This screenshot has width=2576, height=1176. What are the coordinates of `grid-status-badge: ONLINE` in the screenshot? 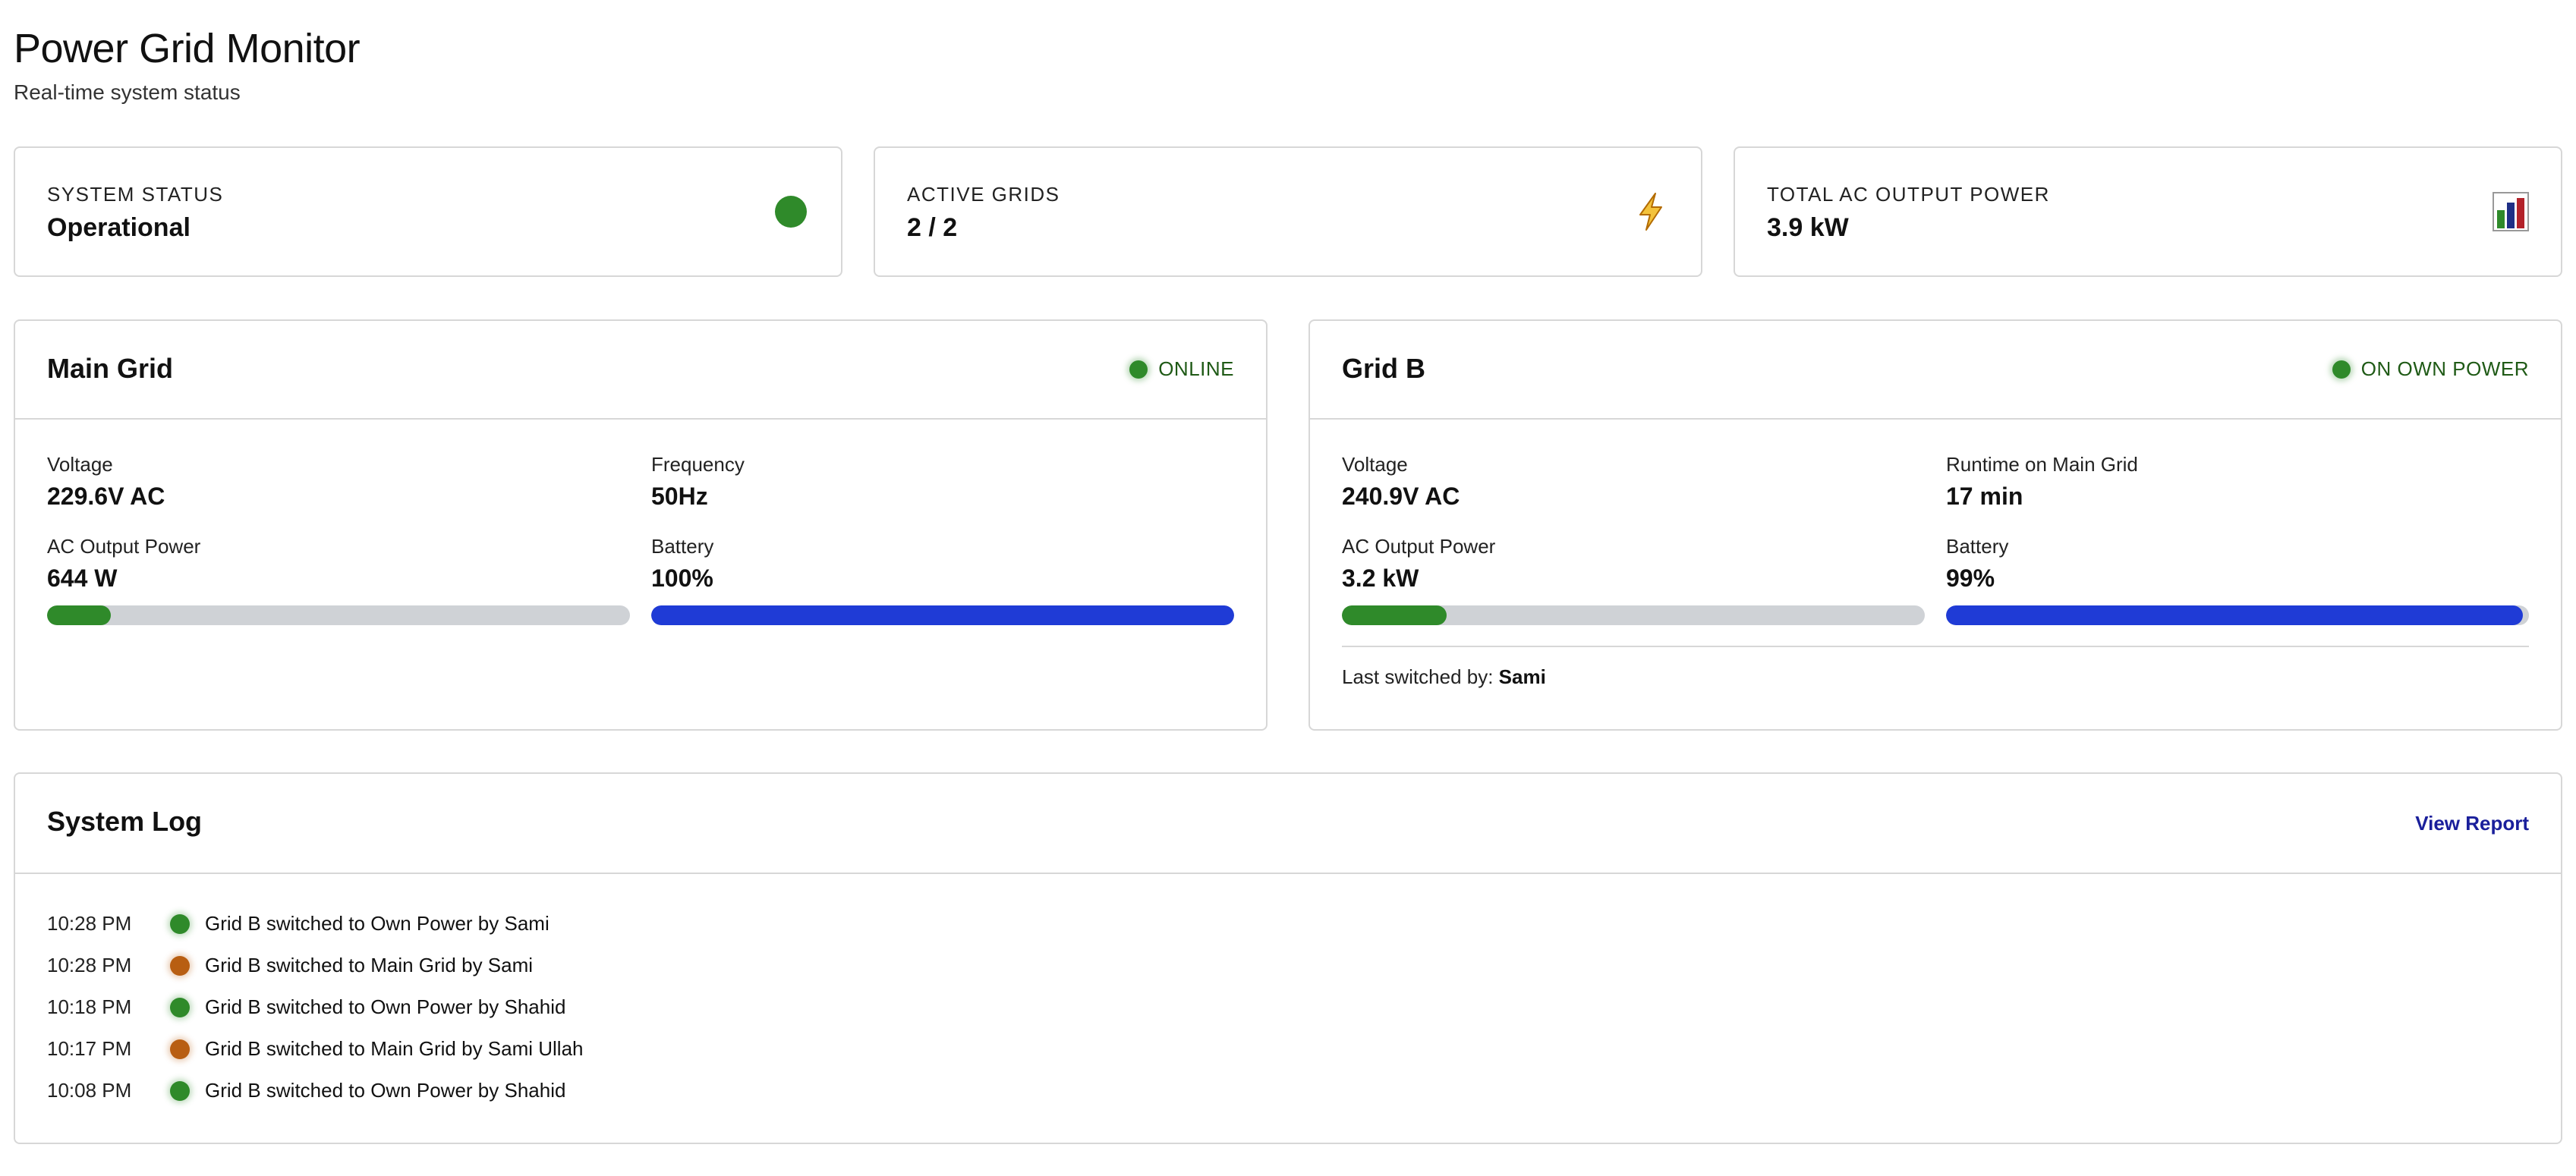 It's located at (1181, 369).